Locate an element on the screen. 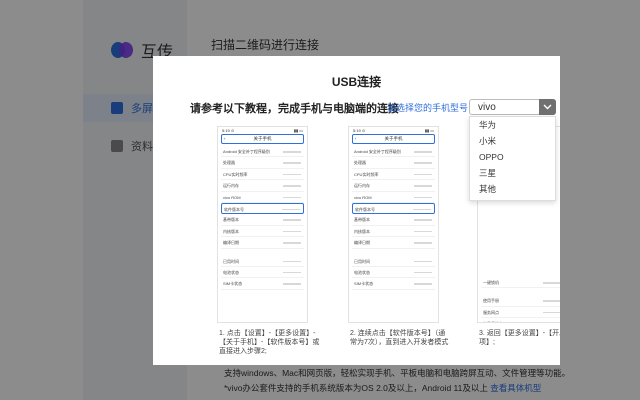  phone-row: 服务网点 is located at coordinates (520, 313).